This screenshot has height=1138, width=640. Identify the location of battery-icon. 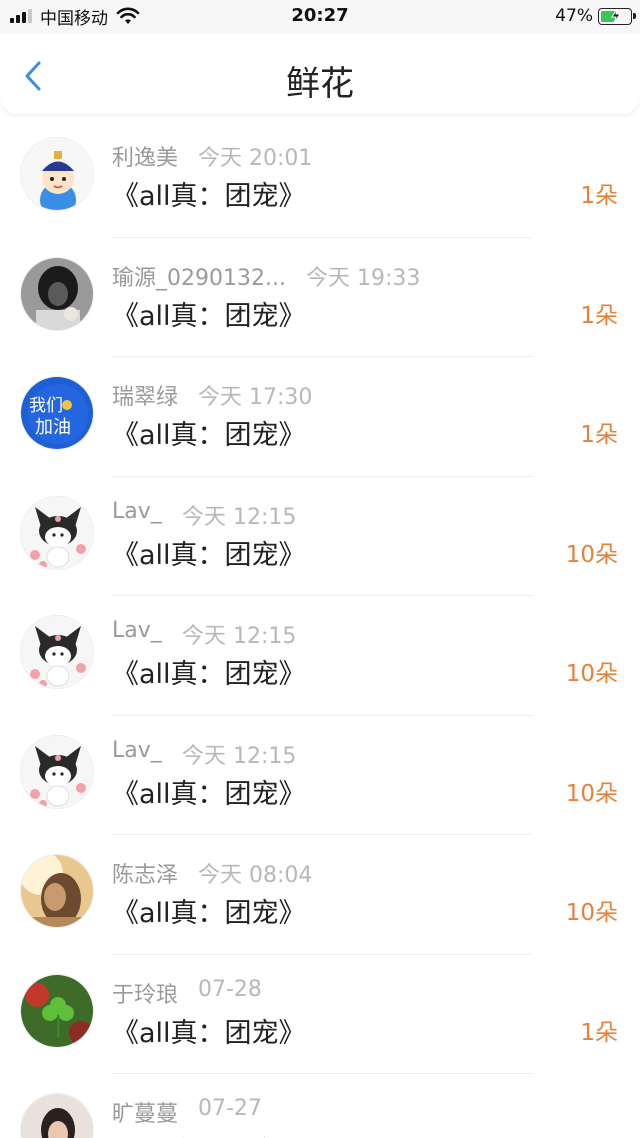
(617, 16).